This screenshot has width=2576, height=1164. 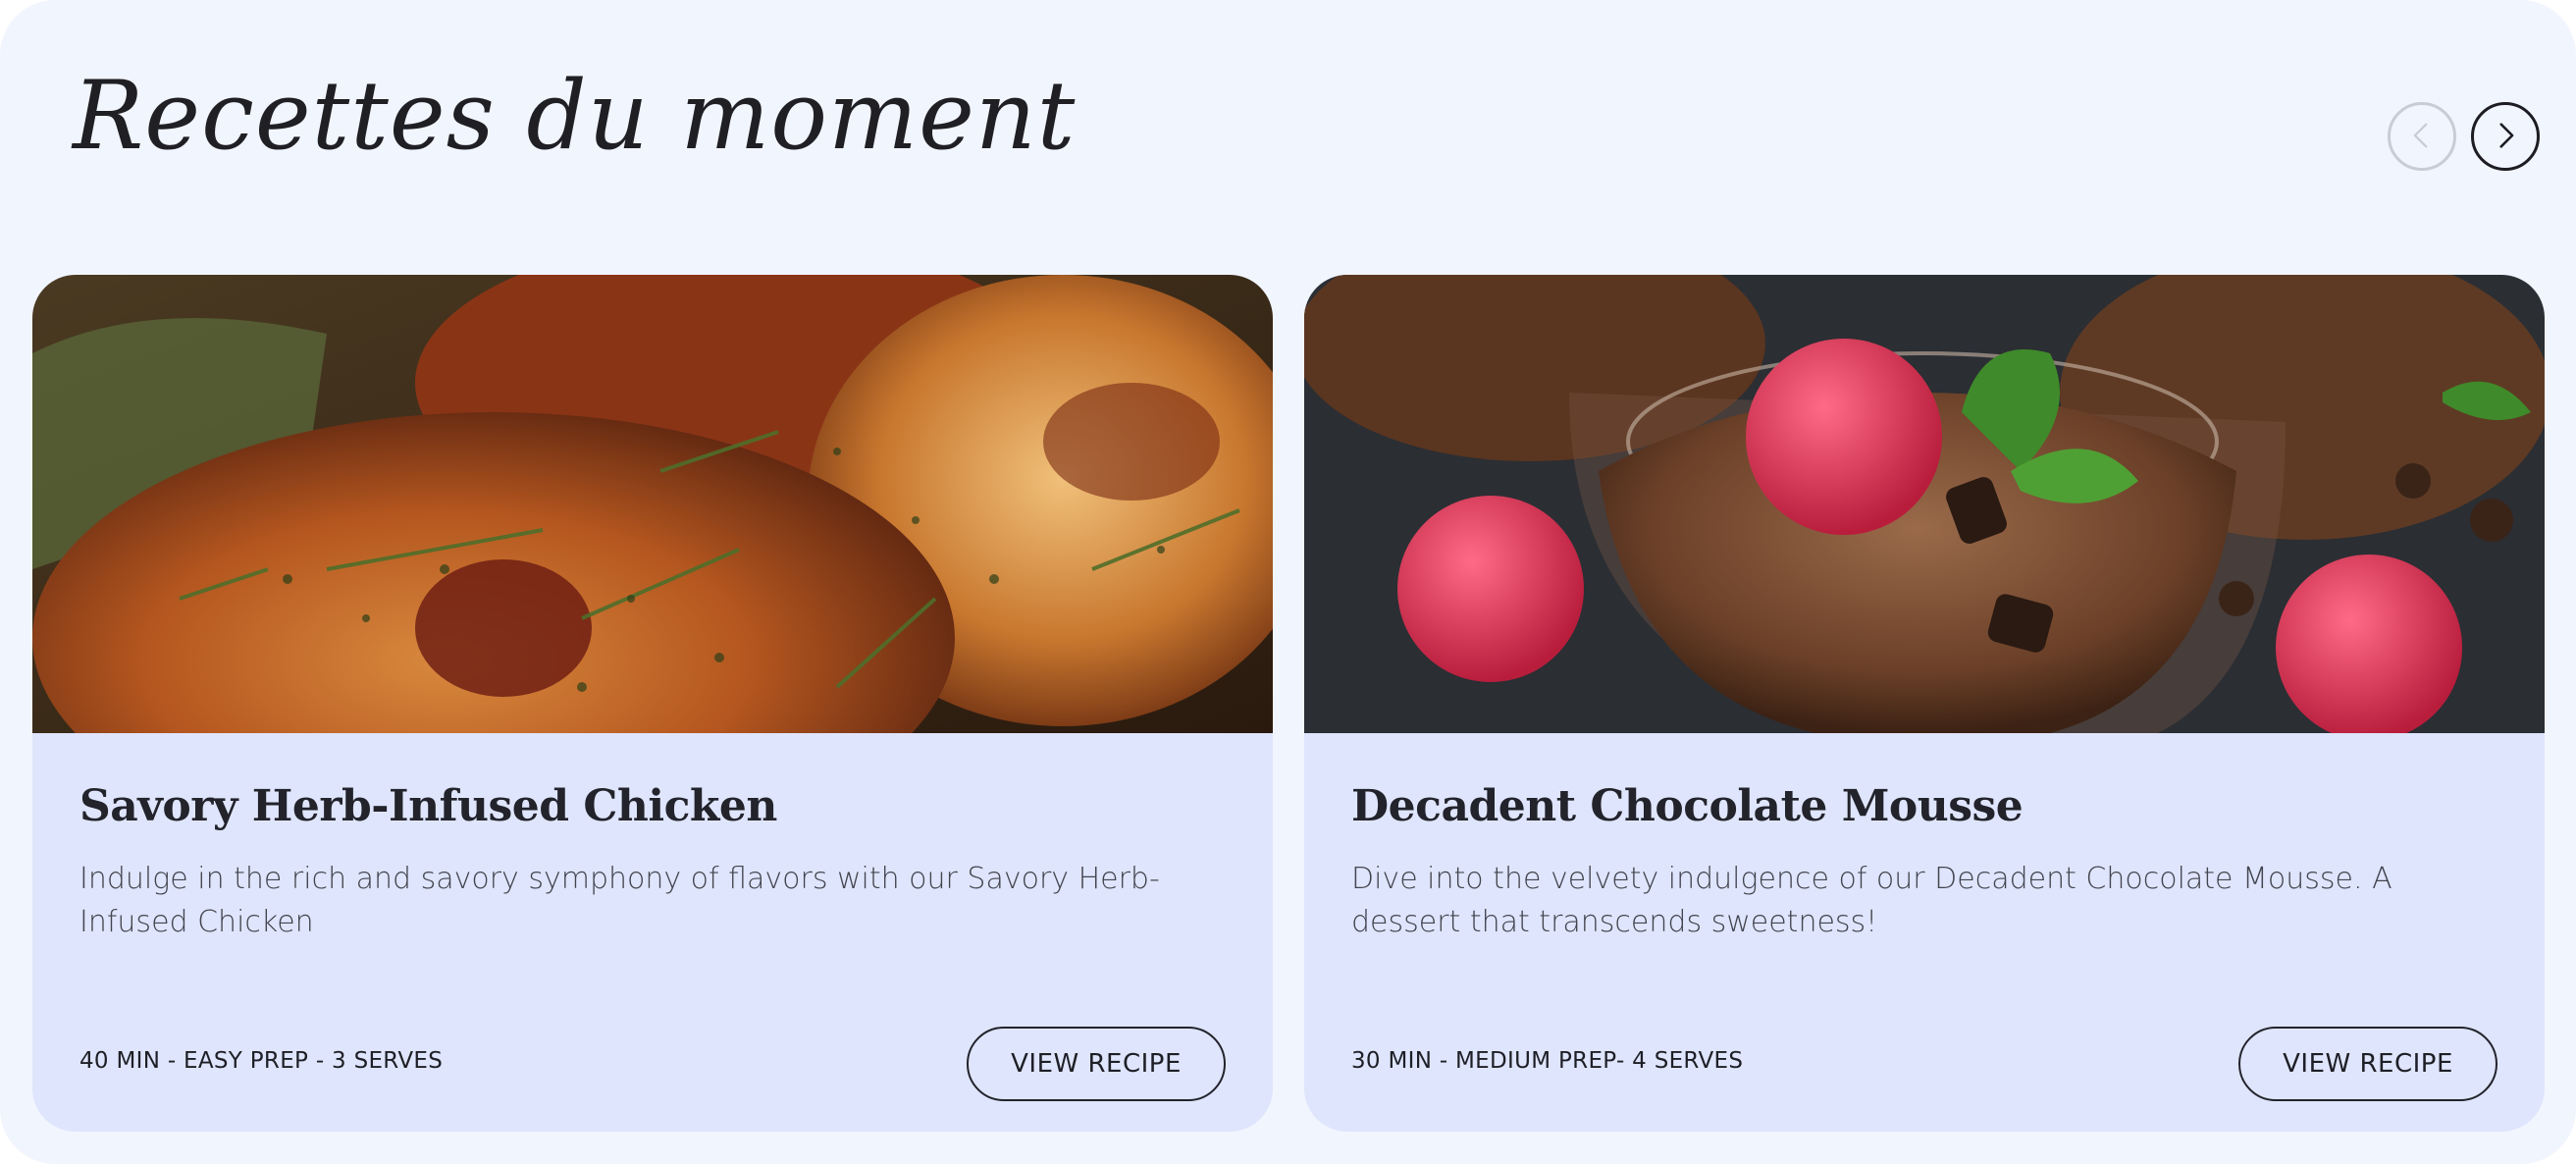 I want to click on section-title: Recettes du moment, so click(x=575, y=116).